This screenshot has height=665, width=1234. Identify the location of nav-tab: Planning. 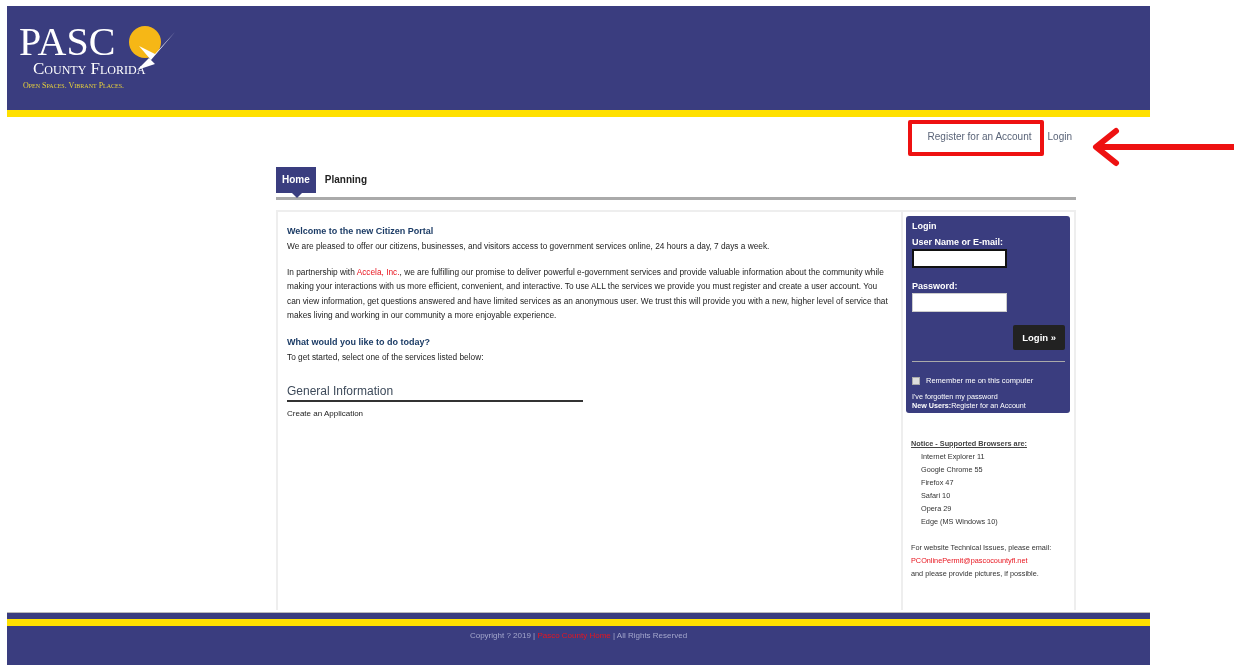
(346, 180).